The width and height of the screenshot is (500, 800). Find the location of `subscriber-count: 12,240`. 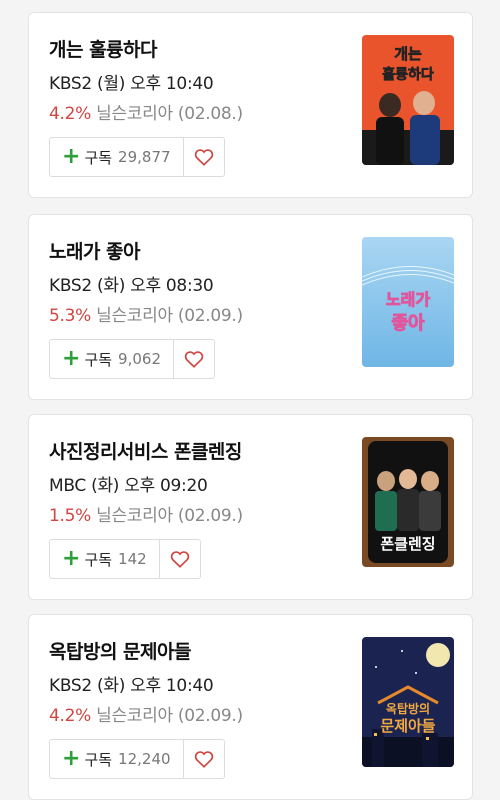

subscriber-count: 12,240 is located at coordinates (144, 759).